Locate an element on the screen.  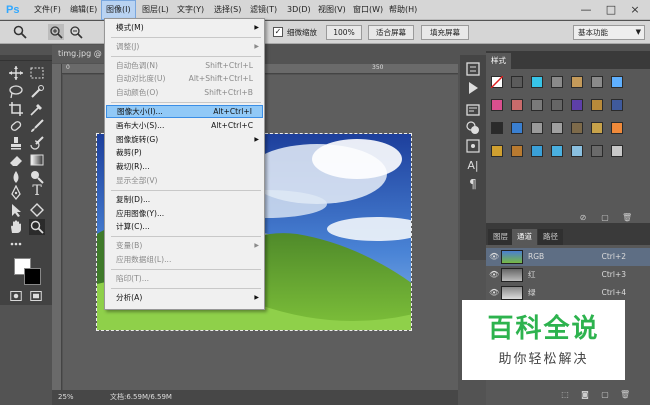
shape-tool-icon is located at coordinates (37, 210).